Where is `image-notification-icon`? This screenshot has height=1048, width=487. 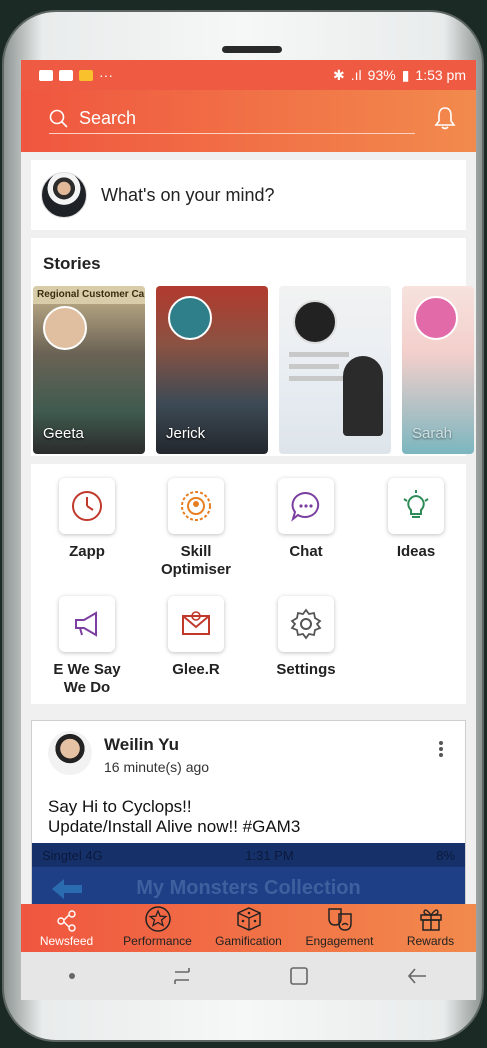
image-notification-icon is located at coordinates (66, 75).